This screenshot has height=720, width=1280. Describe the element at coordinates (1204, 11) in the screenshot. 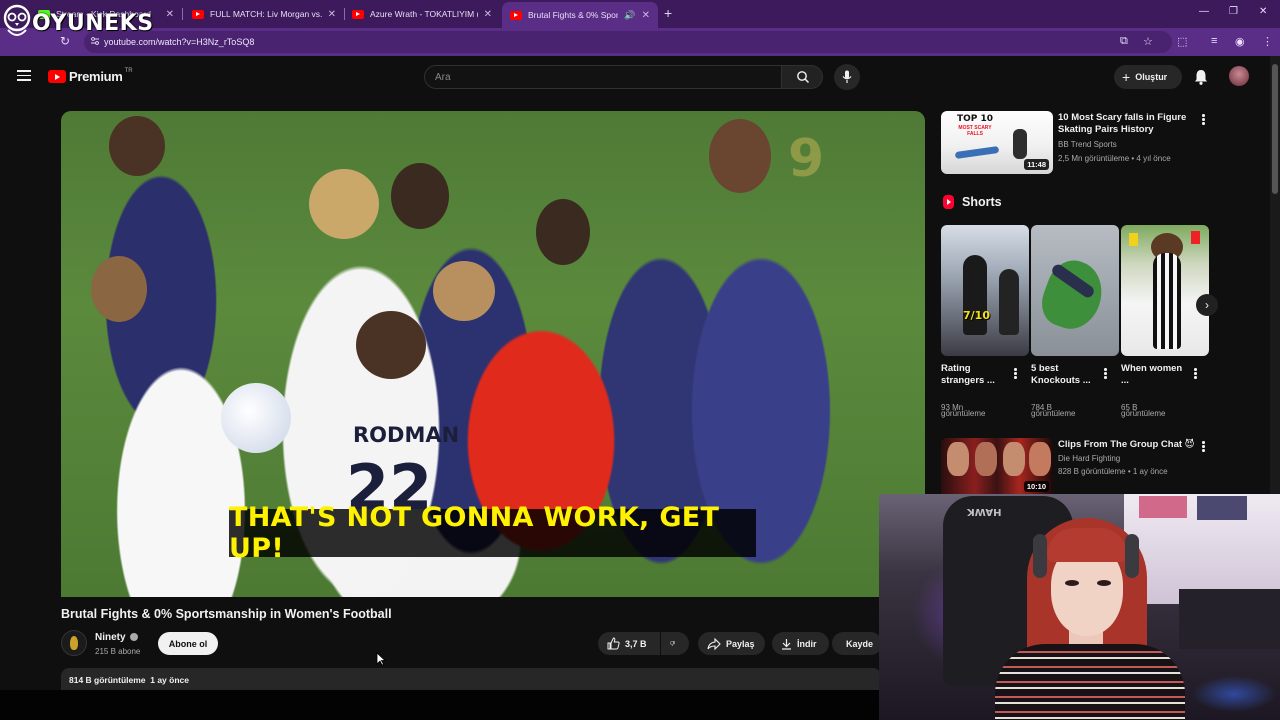

I see `minimize-icon: —` at that location.